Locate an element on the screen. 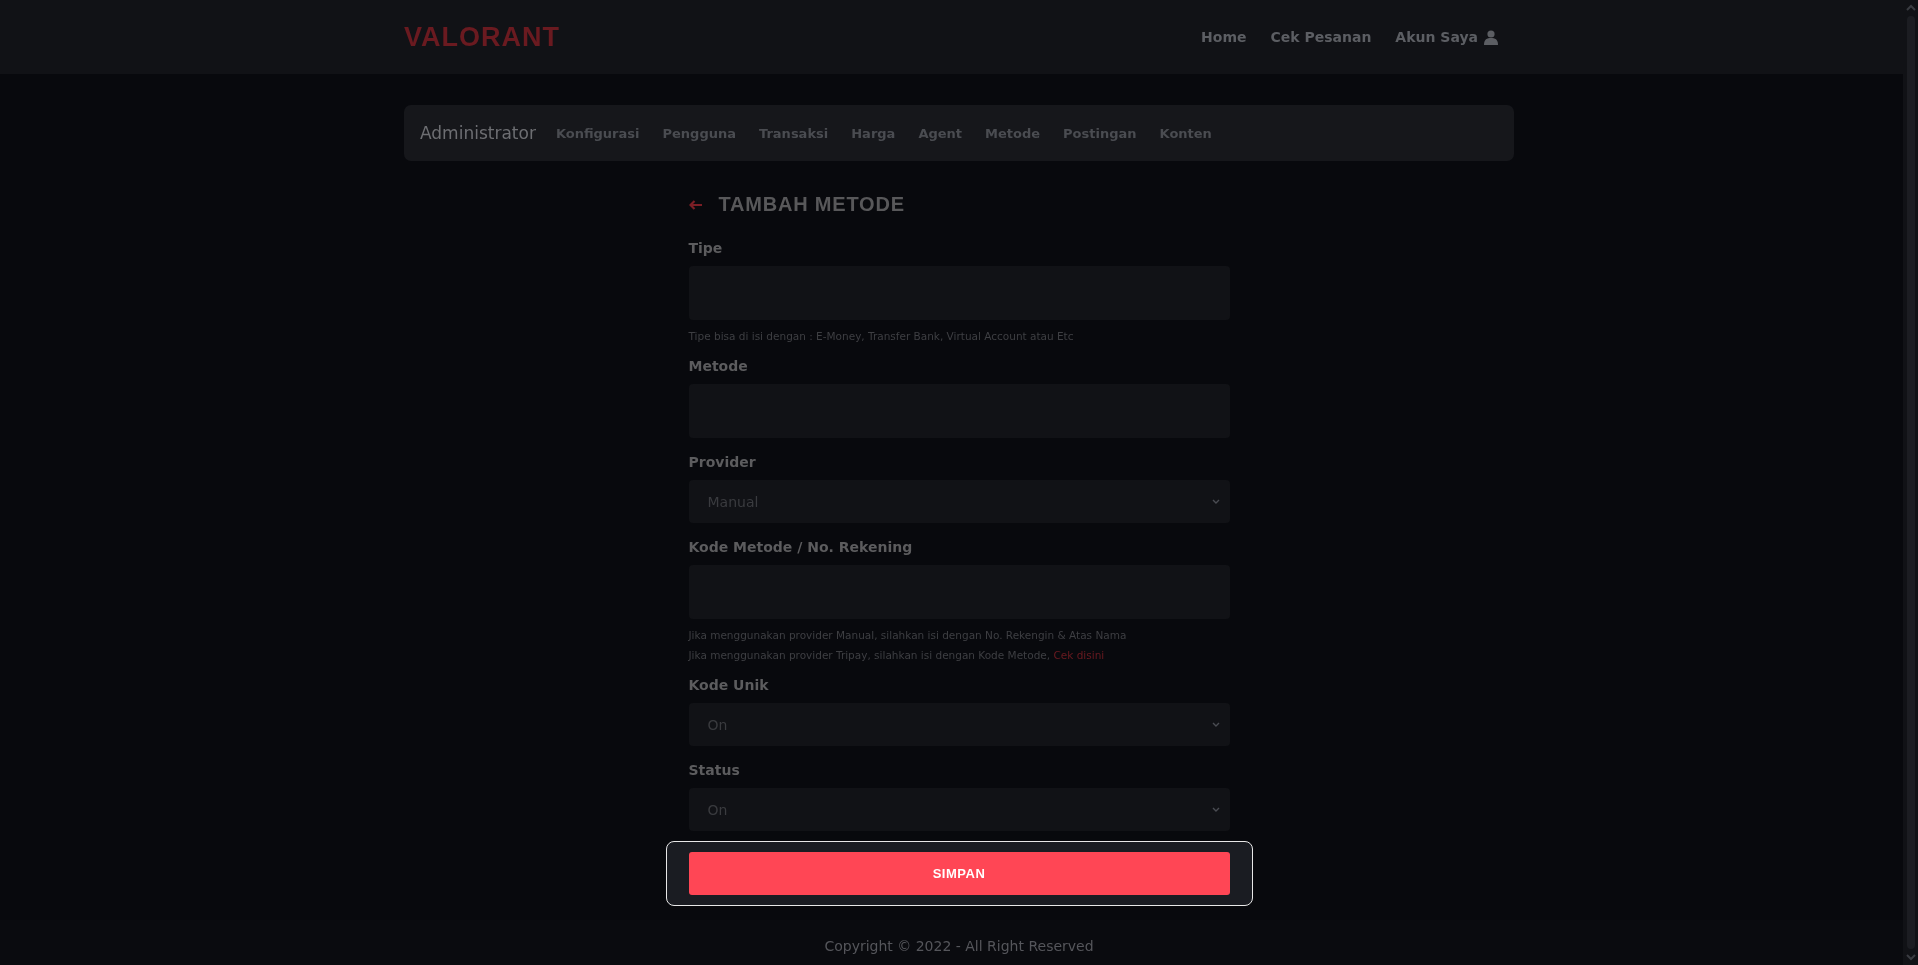  nav-link: Akun Saya is located at coordinates (1446, 37).